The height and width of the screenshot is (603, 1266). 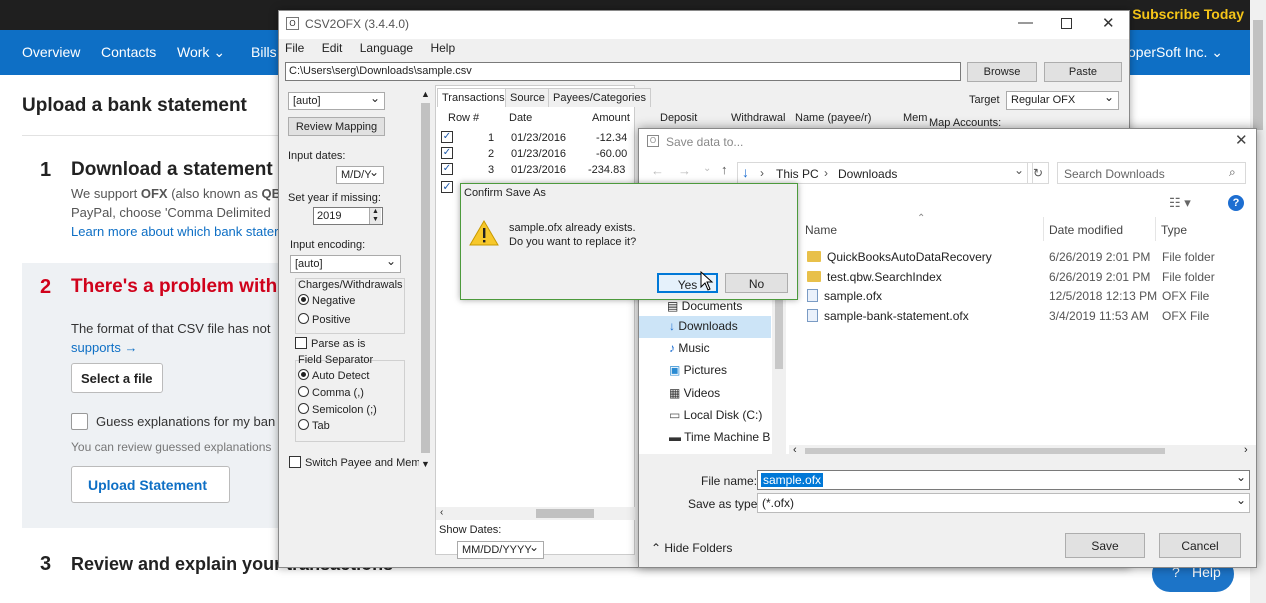 I want to click on nav-work: Work ⌄, so click(x=201, y=52).